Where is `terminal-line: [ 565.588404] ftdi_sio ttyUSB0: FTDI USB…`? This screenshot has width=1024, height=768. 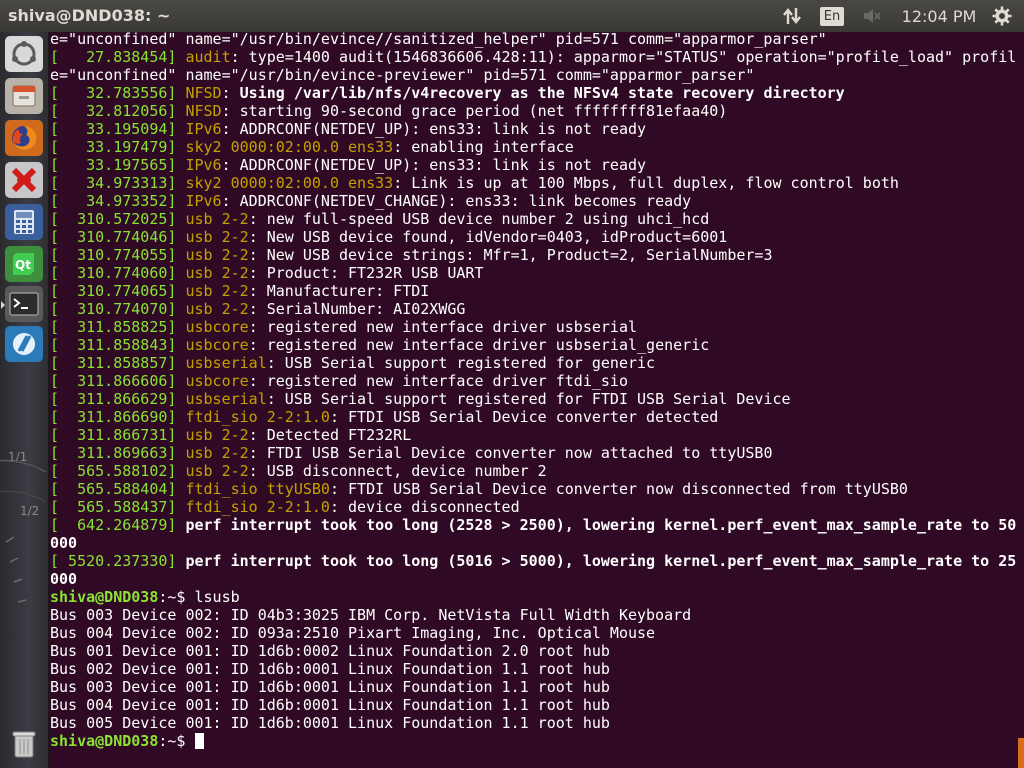
terminal-line: [ 565.588404] ftdi_sio ttyUSB0: FTDI USB… is located at coordinates (533, 489).